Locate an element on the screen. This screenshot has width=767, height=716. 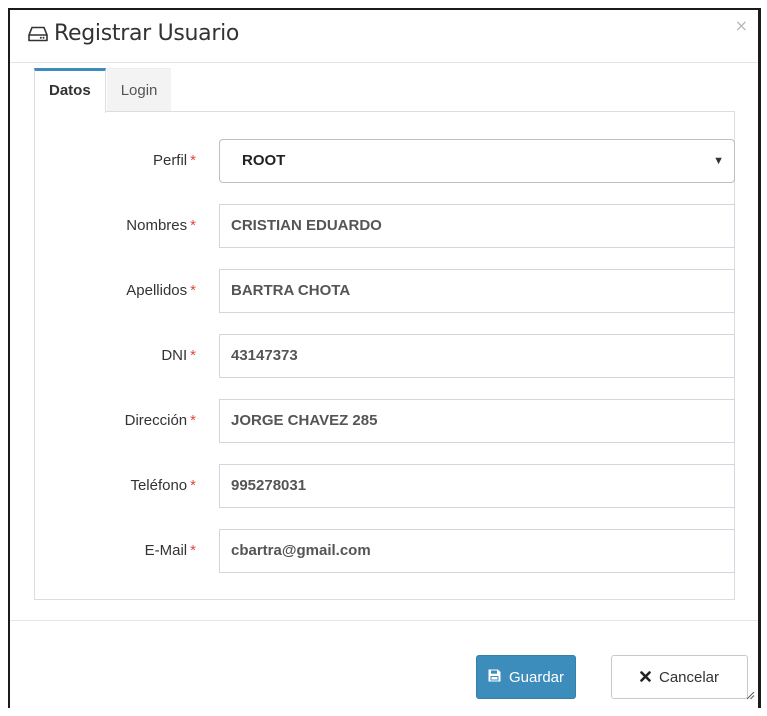
nombres-label-text: Nombres is located at coordinates (157, 225).